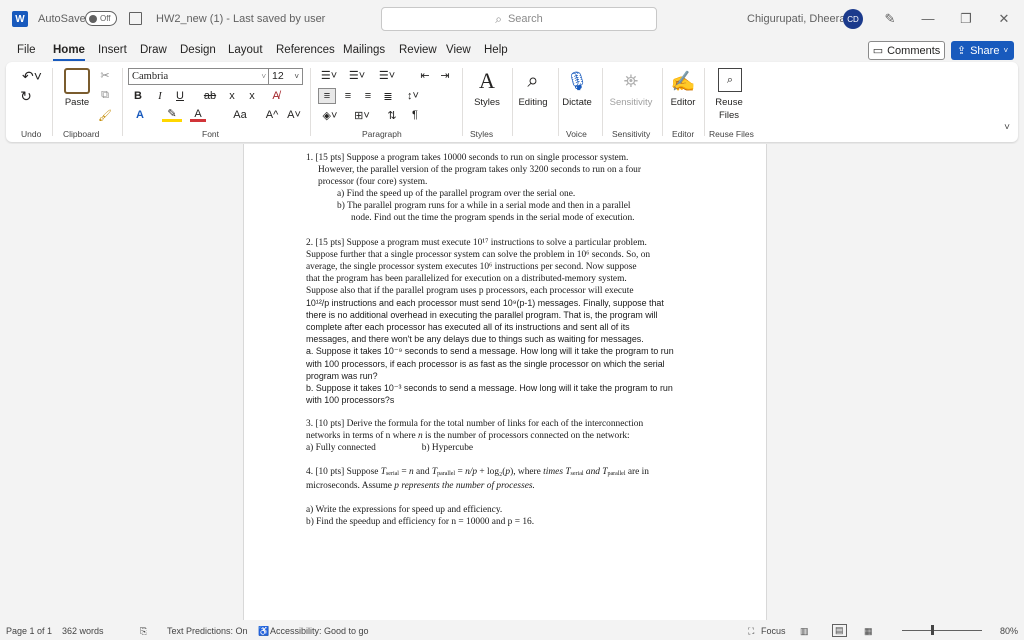 This screenshot has width=1024, height=640. What do you see at coordinates (285, 76) in the screenshot?
I see `font-size-select: 12 ˅` at bounding box center [285, 76].